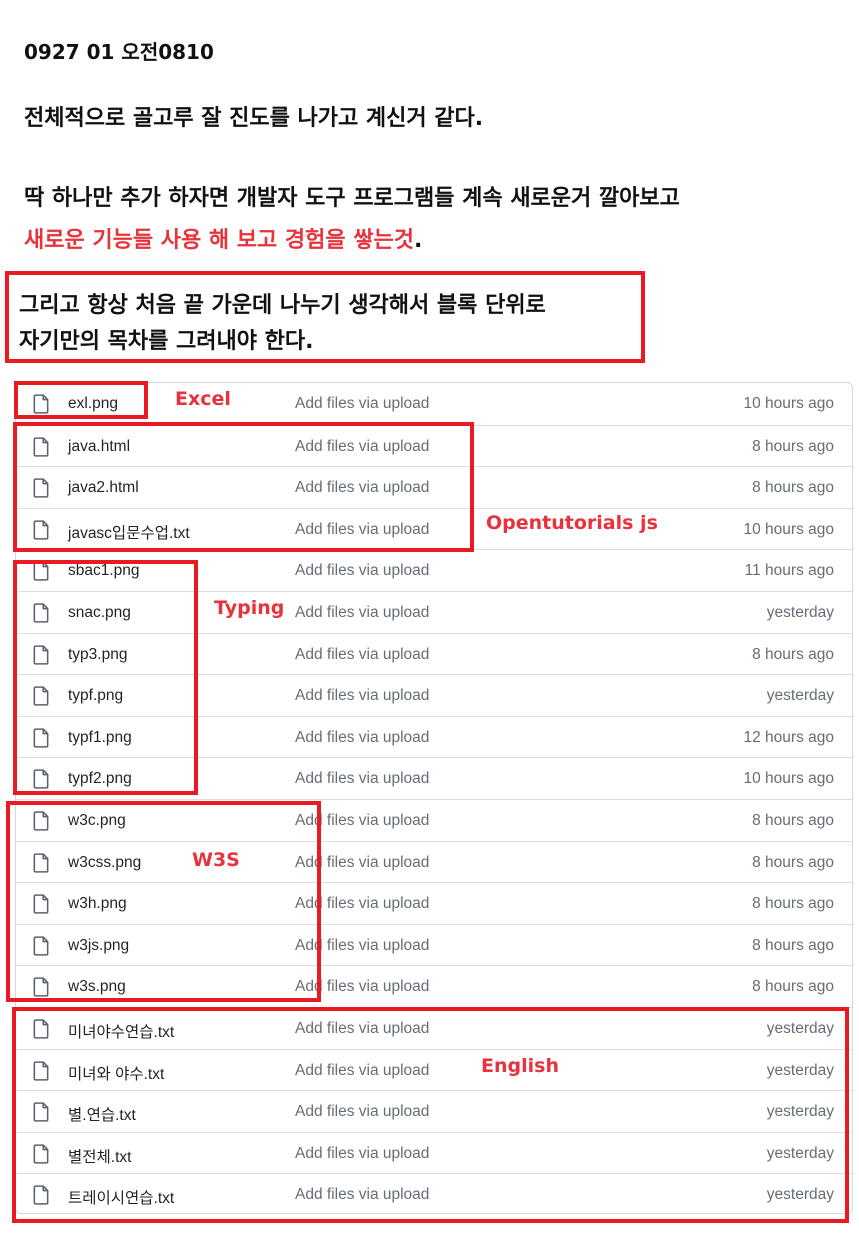 The width and height of the screenshot is (859, 1236). I want to click on file-name-link: typf2.png, so click(100, 779).